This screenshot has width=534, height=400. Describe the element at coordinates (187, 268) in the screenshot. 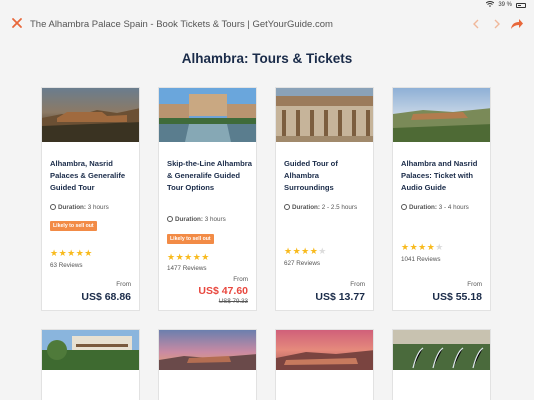

I see `review-count: 1477 Reviews` at that location.